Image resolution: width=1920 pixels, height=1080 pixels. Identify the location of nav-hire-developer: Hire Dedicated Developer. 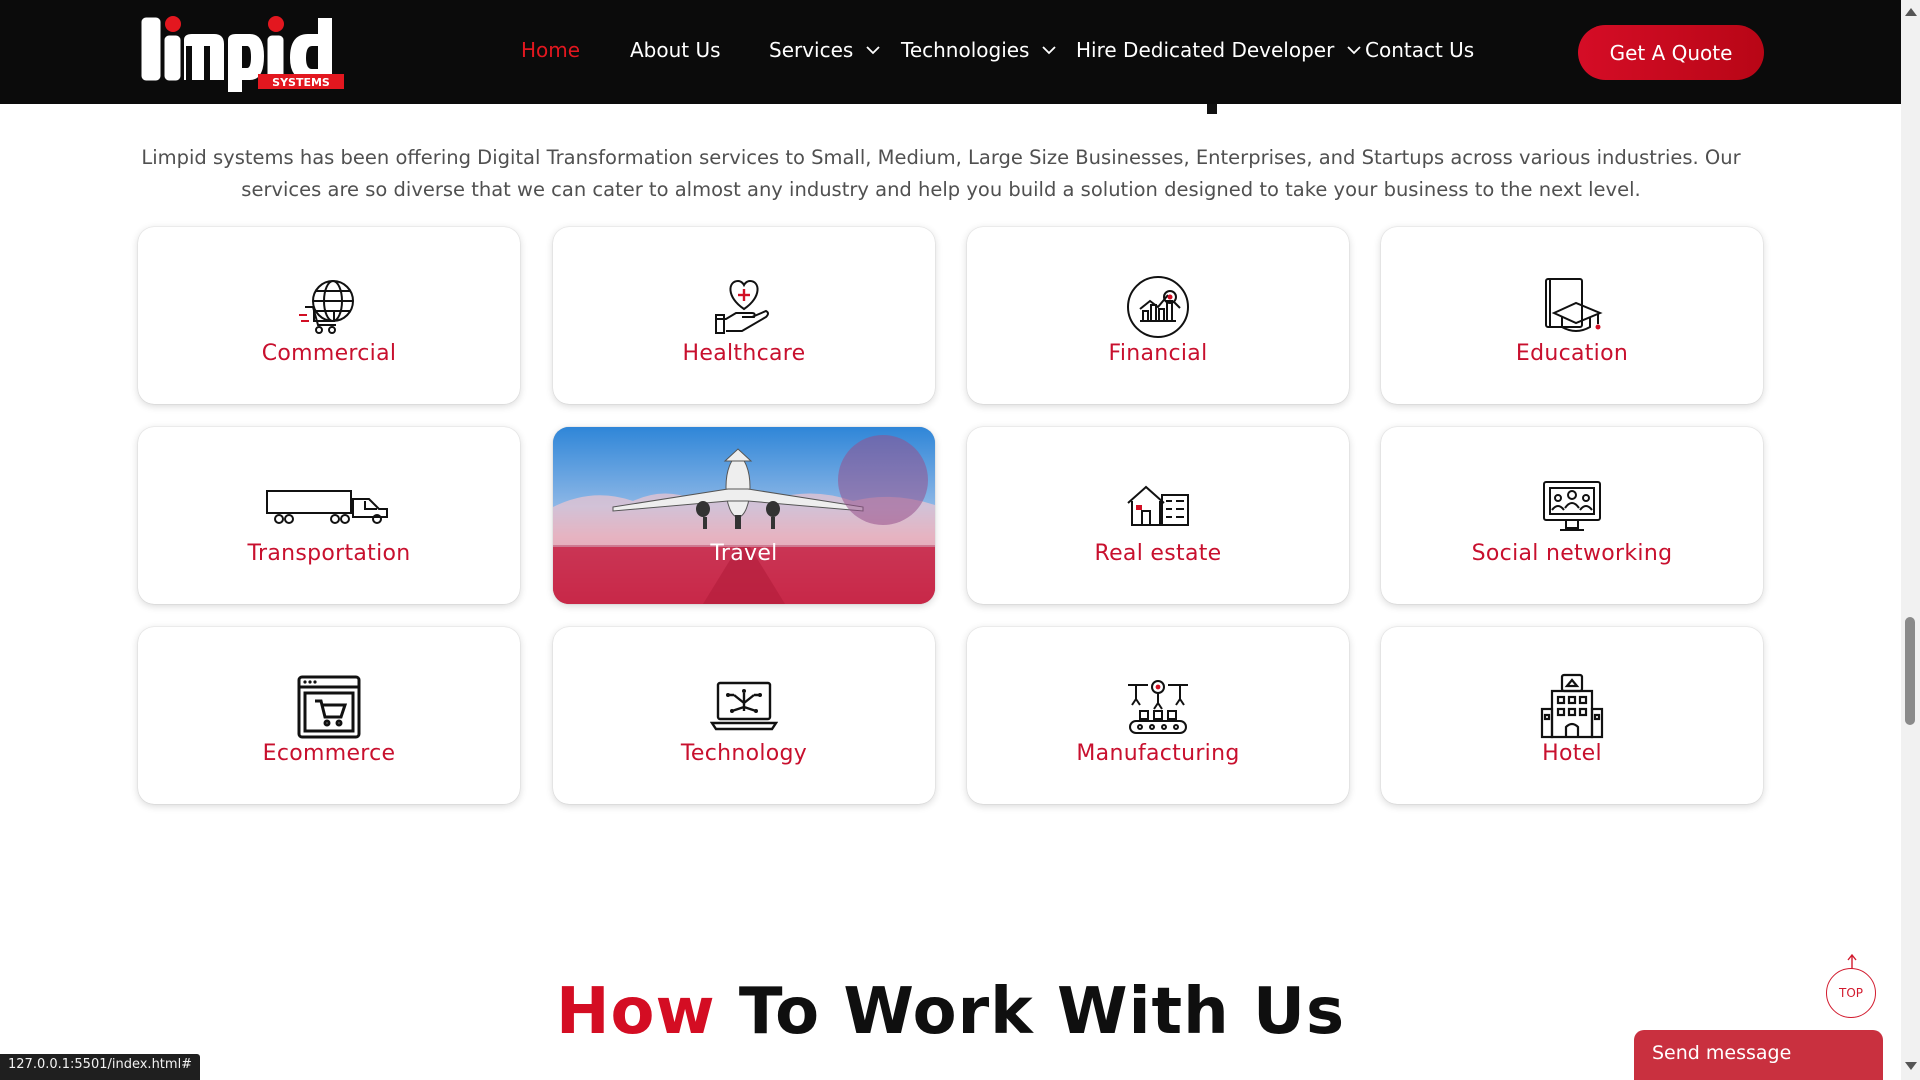
(1219, 50).